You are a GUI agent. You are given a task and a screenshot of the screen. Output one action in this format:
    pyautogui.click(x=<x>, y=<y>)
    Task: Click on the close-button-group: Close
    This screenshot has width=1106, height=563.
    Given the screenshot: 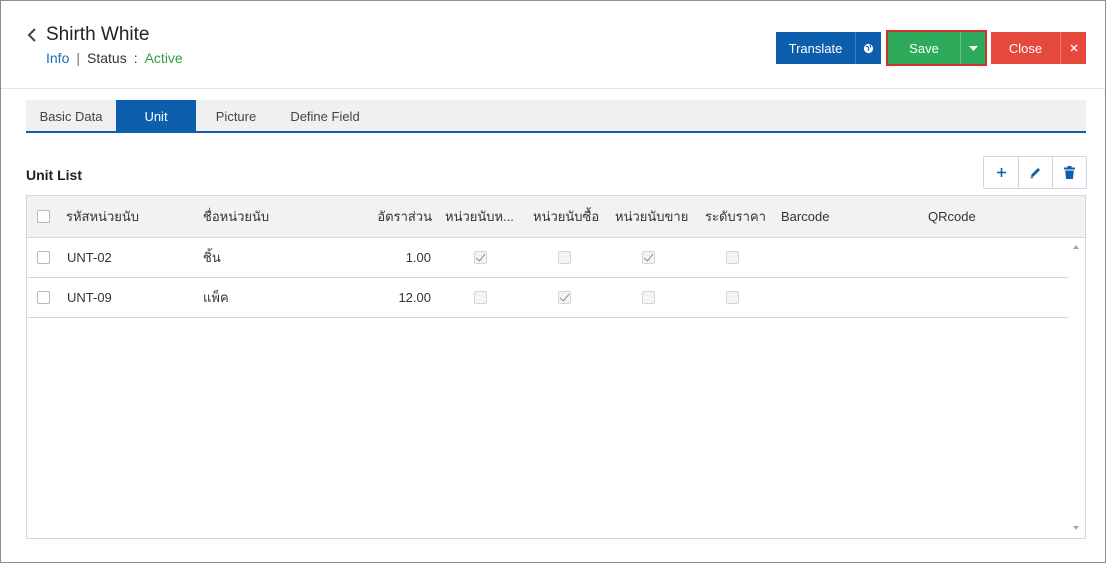 What is the action you would take?
    pyautogui.click(x=1038, y=48)
    